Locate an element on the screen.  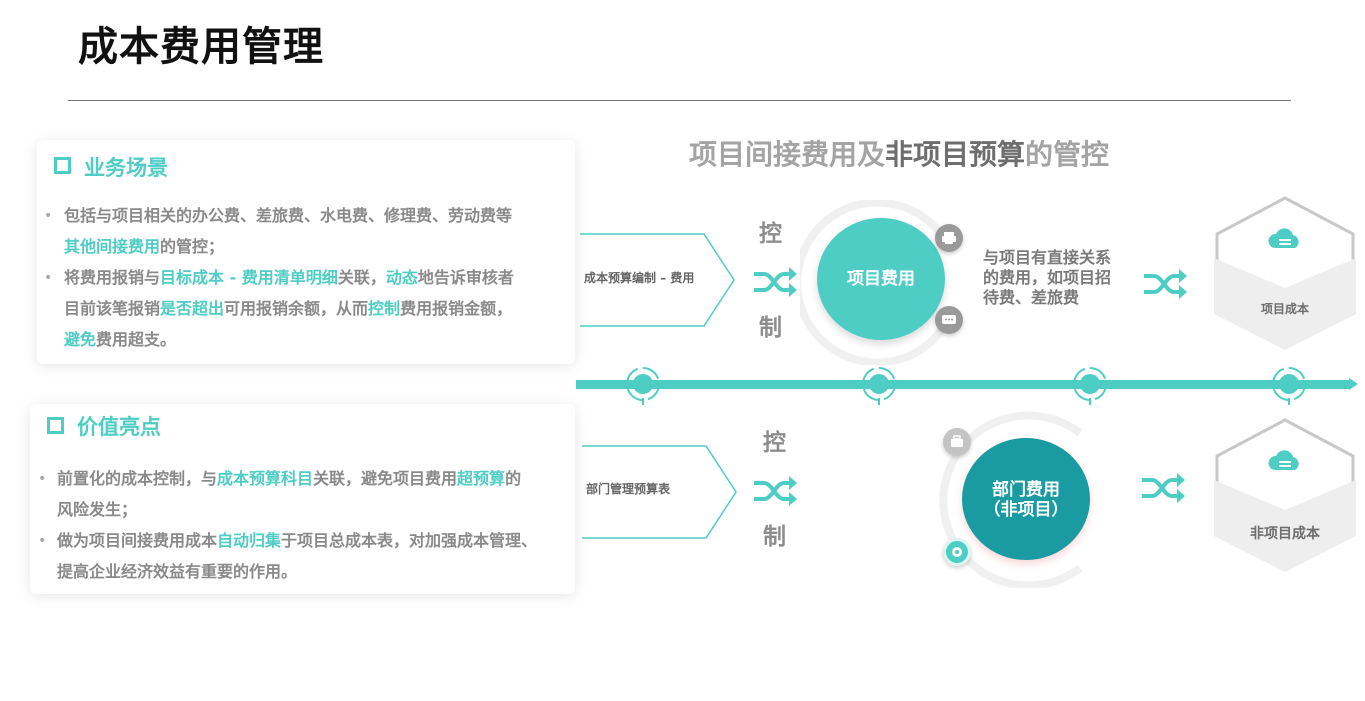
chat-icon is located at coordinates (949, 320).